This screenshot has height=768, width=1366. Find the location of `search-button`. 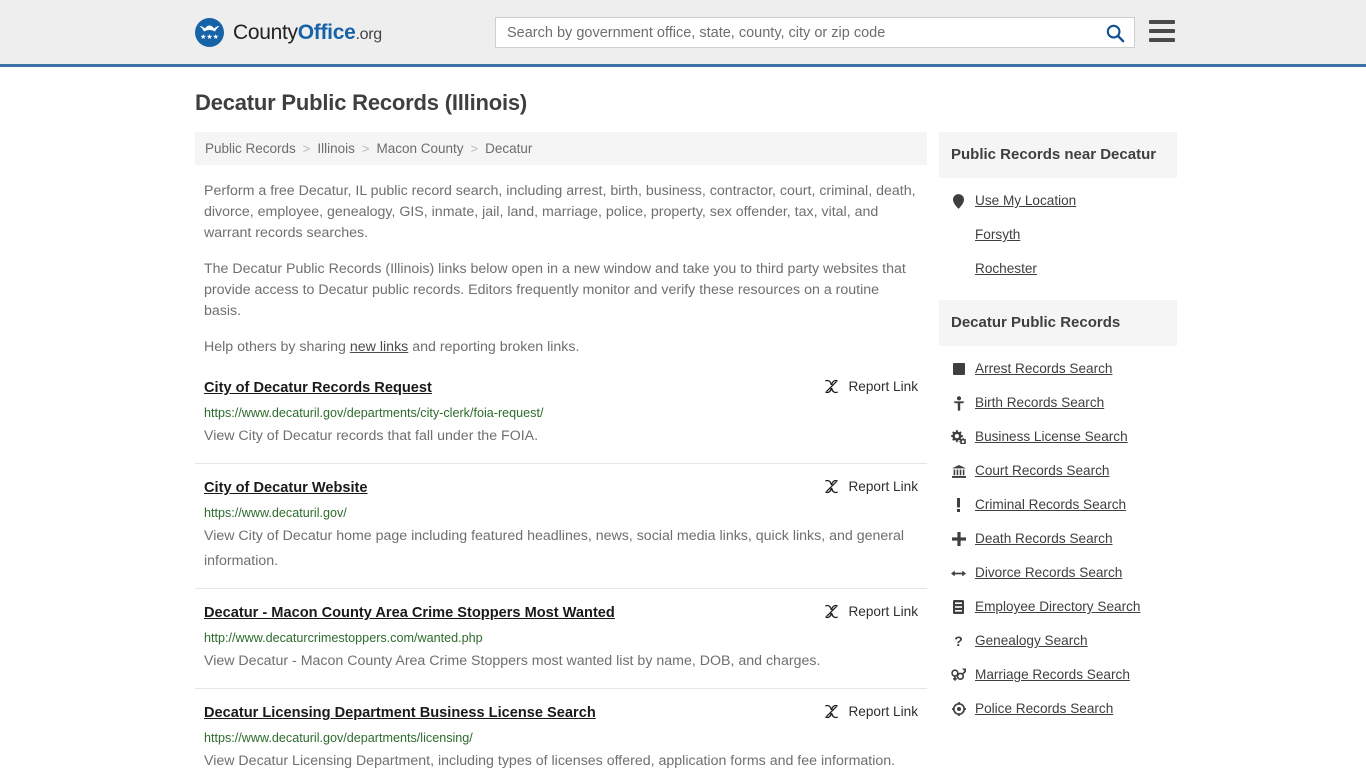

search-button is located at coordinates (1115, 32).